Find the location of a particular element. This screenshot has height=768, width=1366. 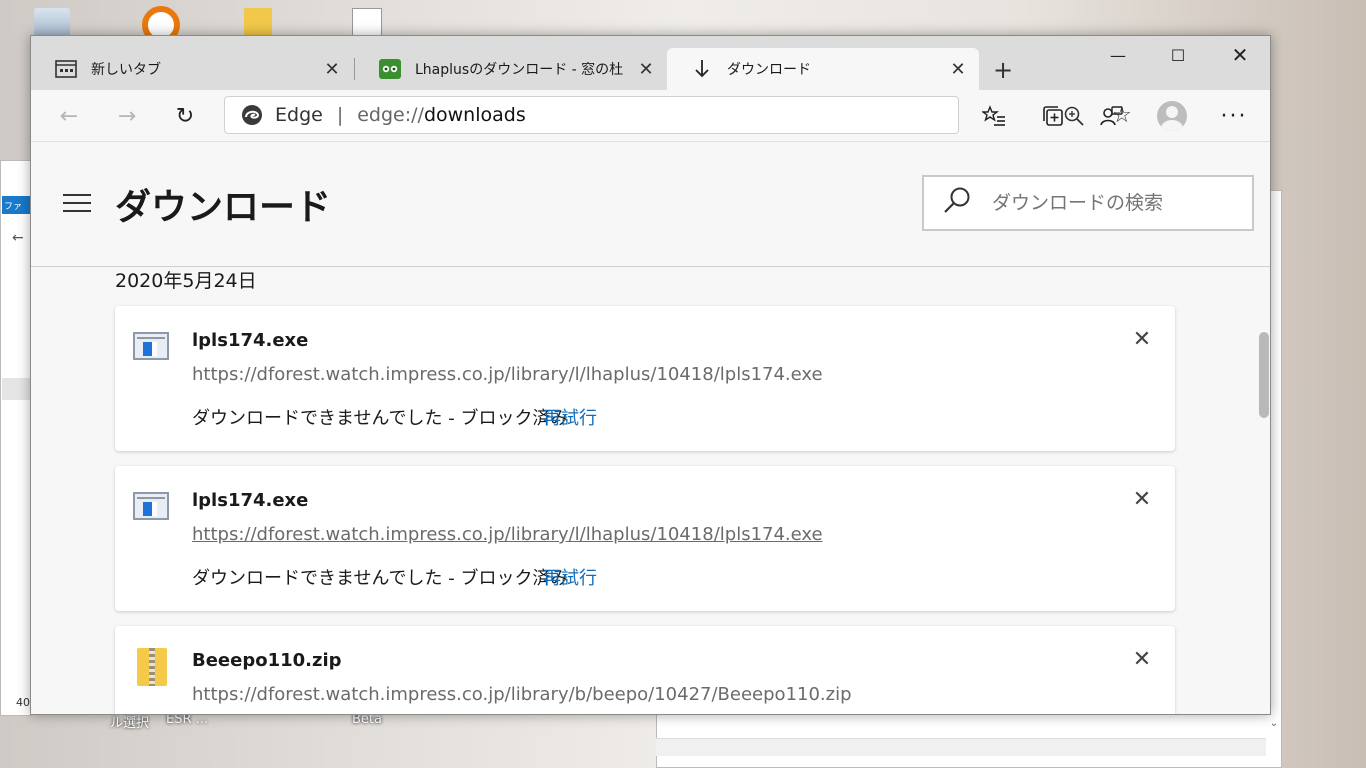

download-arrow-icon is located at coordinates (702, 69).